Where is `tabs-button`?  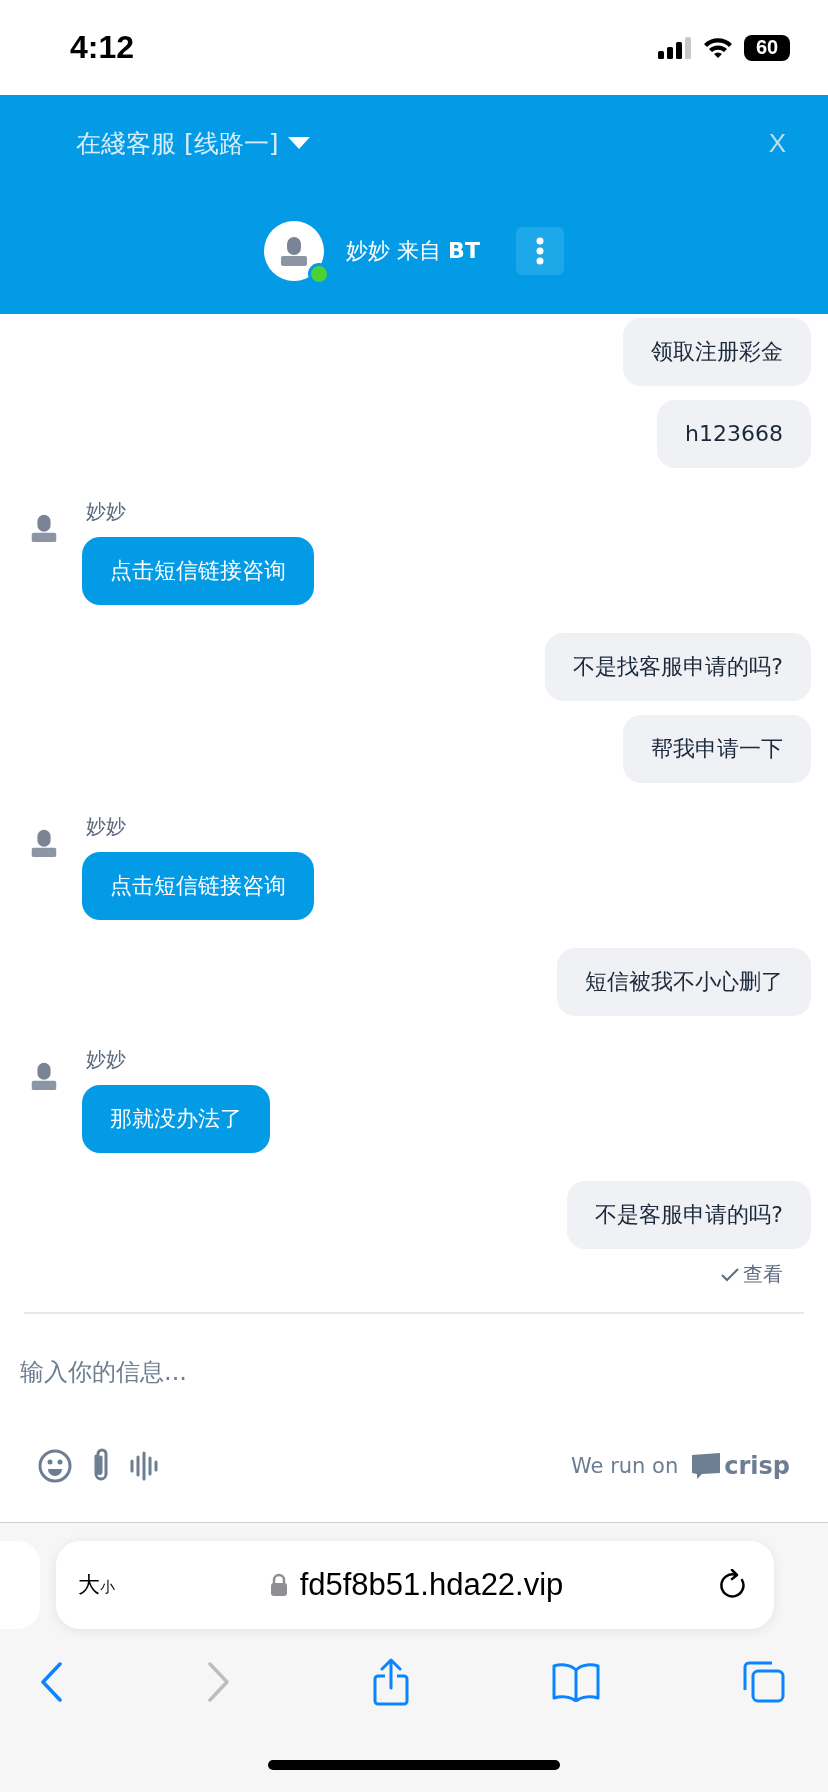
tabs-button is located at coordinates (764, 1682).